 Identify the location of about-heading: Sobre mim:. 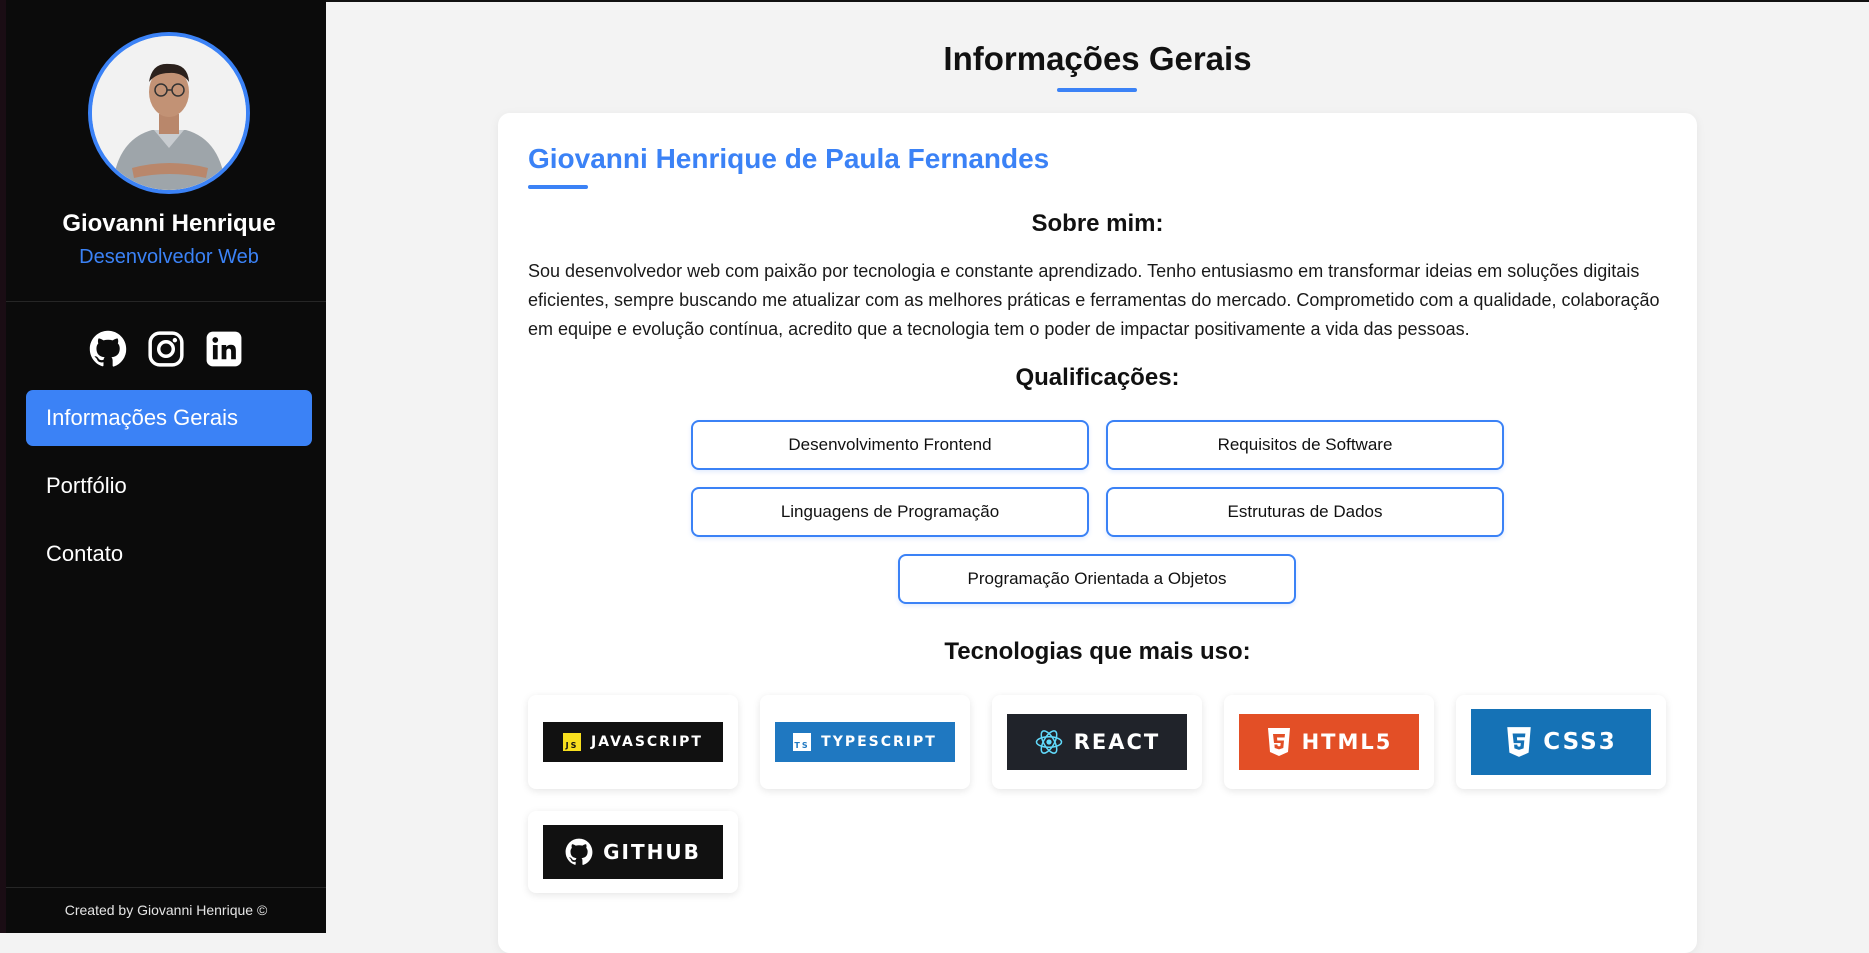
(1097, 223).